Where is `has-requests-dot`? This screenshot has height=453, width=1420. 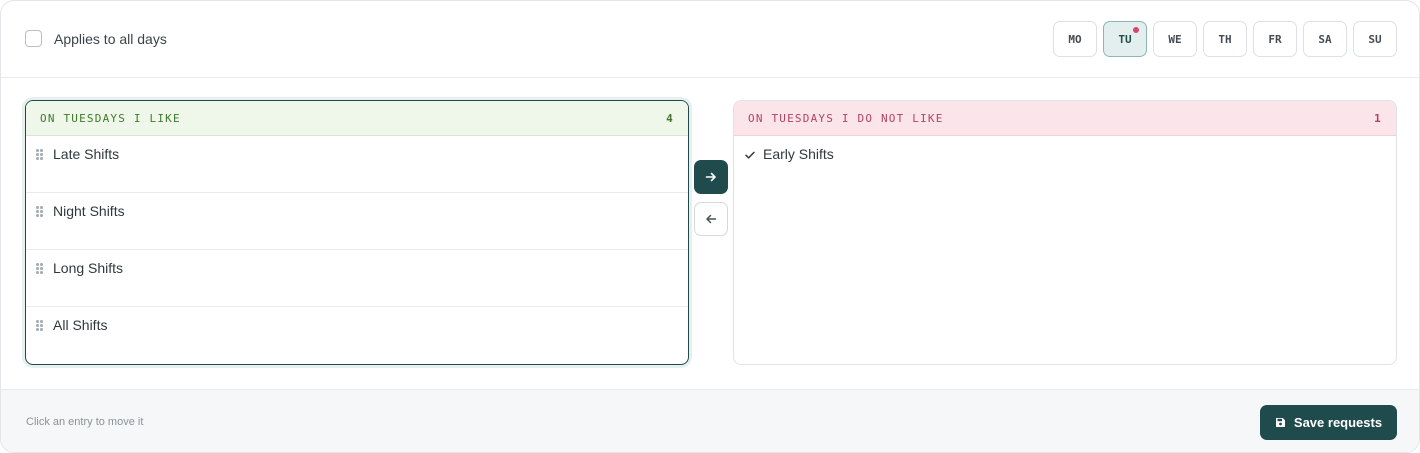
has-requests-dot is located at coordinates (1136, 30).